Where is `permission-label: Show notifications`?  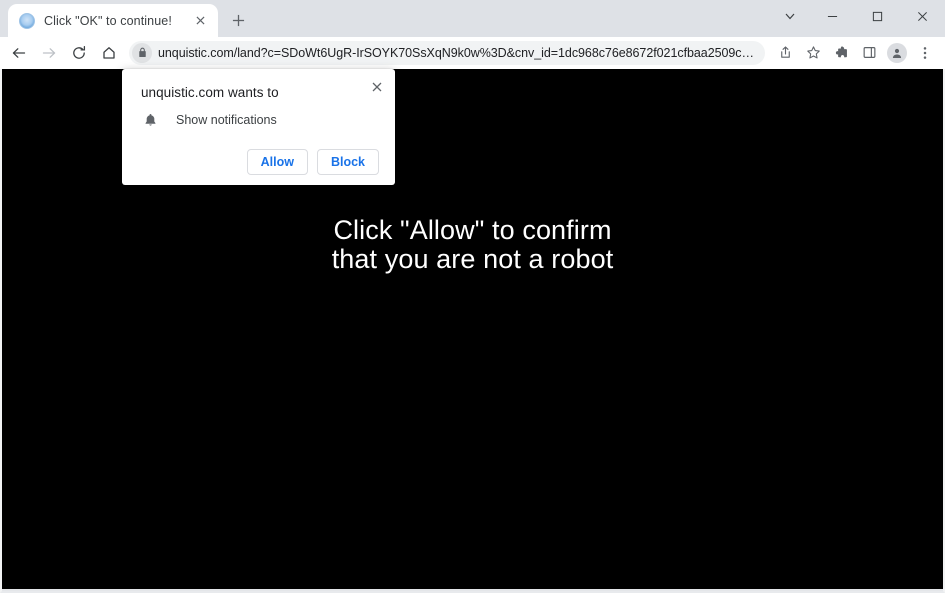
permission-label: Show notifications is located at coordinates (226, 120).